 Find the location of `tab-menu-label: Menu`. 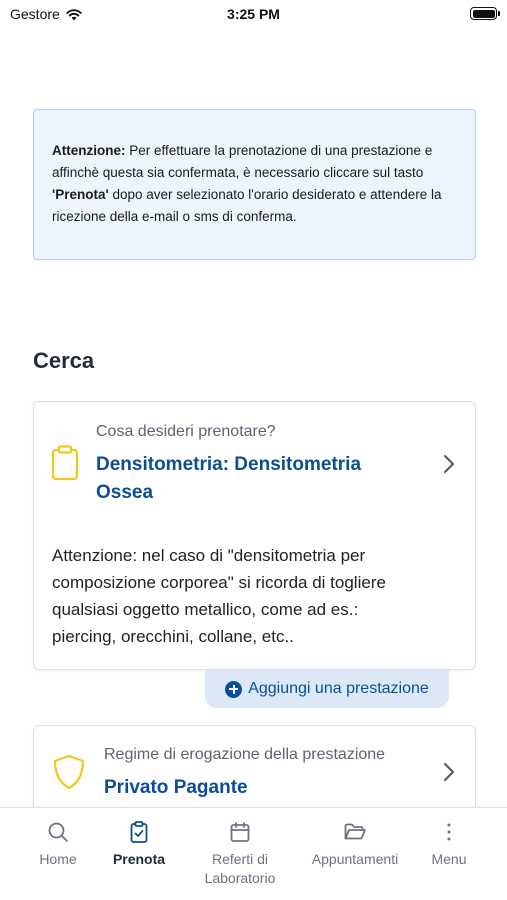

tab-menu-label: Menu is located at coordinates (449, 859).